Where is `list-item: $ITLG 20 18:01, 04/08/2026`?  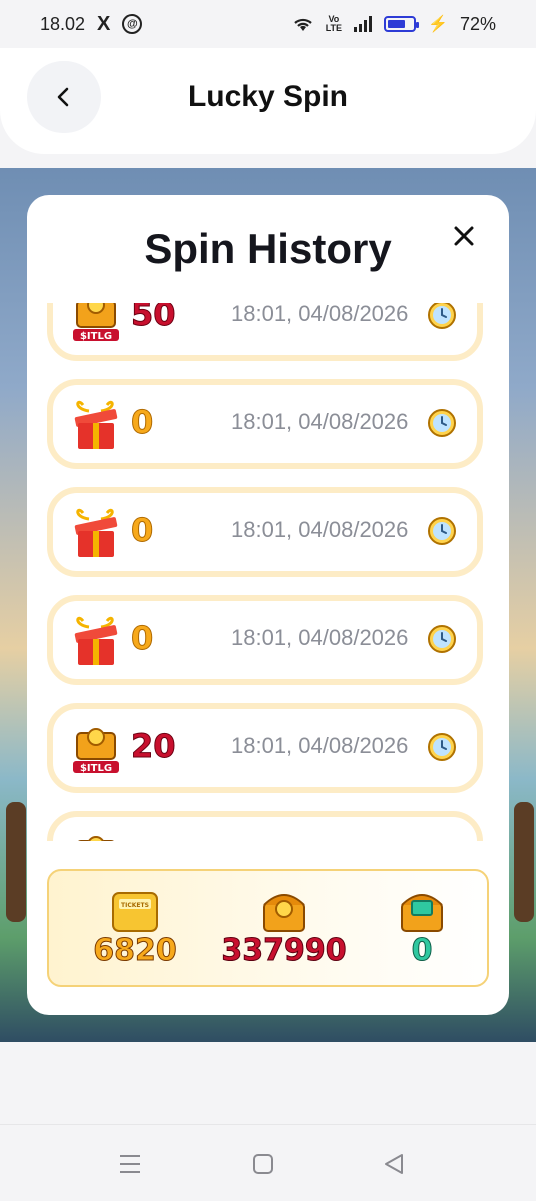
list-item: $ITLG 20 18:01, 04/08/2026 is located at coordinates (265, 748).